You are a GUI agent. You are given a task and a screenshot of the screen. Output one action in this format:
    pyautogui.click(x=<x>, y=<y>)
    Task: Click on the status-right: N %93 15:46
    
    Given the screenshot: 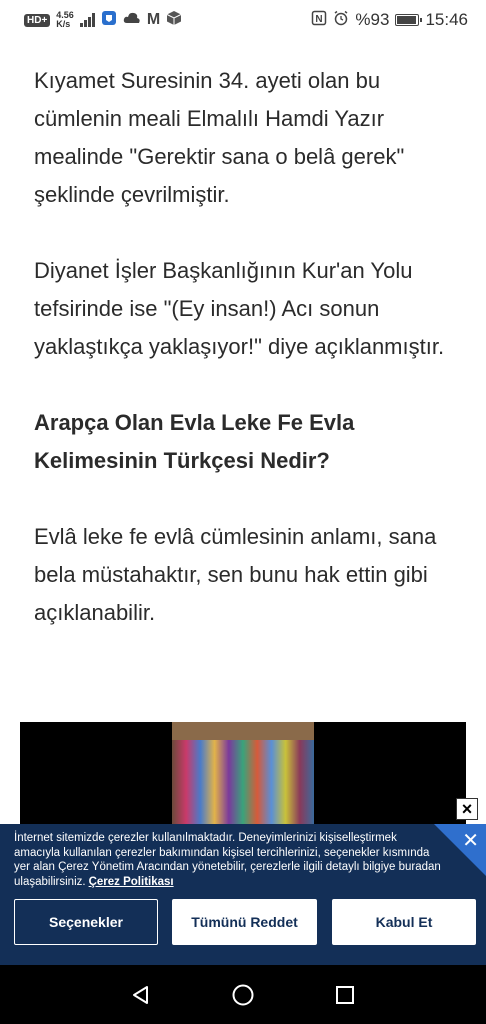 What is the action you would take?
    pyautogui.click(x=389, y=20)
    